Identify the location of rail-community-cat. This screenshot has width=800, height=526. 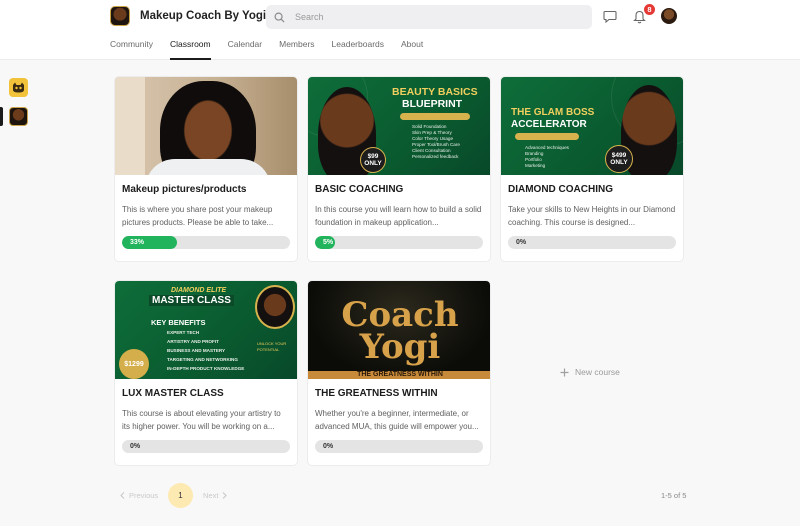
(18, 87).